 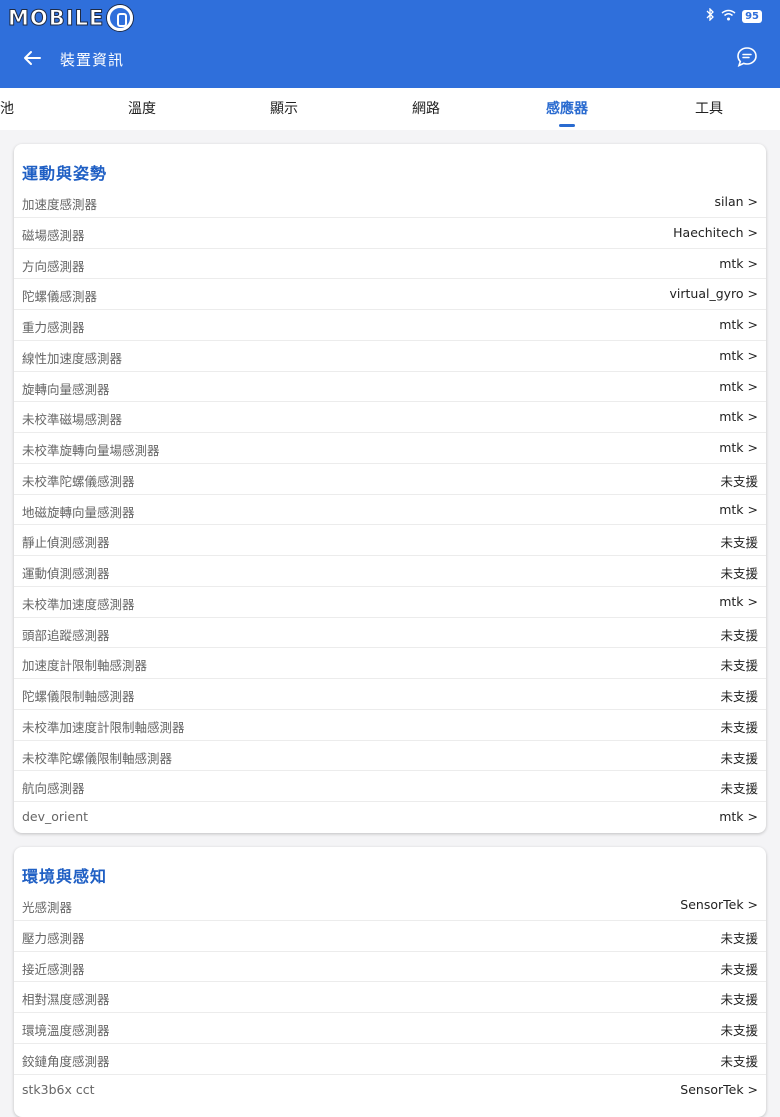 I want to click on sensor-row: 鉸鏈角度感測器 未支援, so click(x=390, y=1059).